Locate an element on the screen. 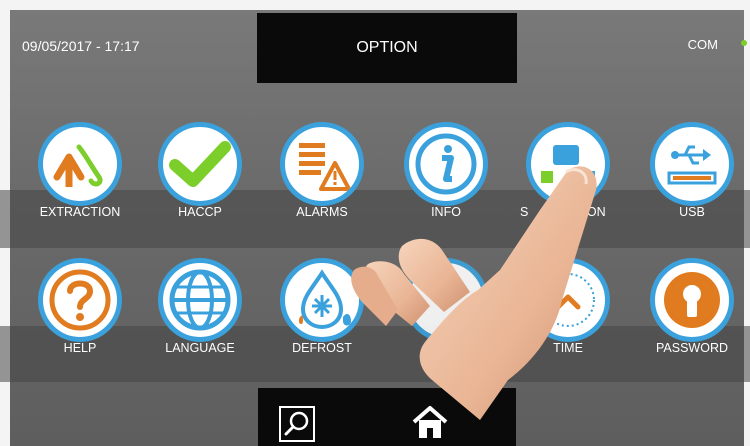 The image size is (750, 446). menu-tile-label: S ATION is located at coordinates (570, 212).